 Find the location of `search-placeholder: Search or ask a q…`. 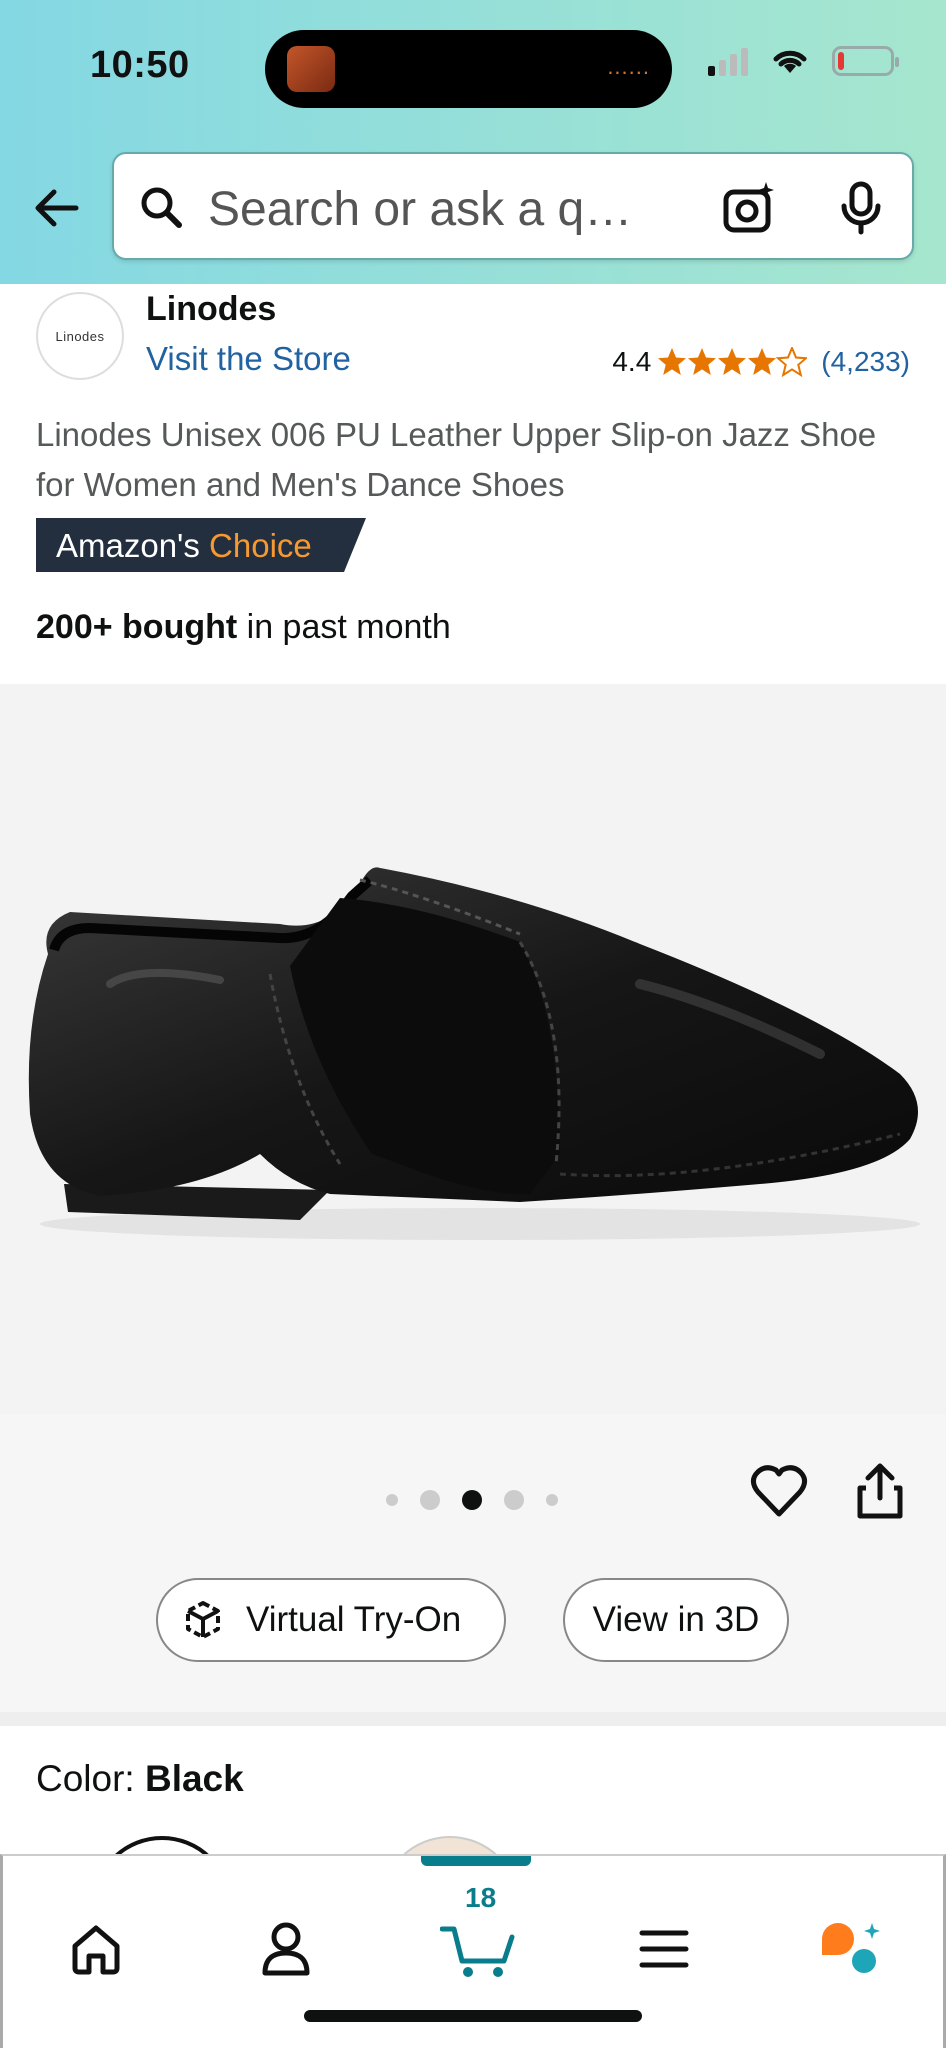

search-placeholder: Search or ask a q… is located at coordinates (420, 209).